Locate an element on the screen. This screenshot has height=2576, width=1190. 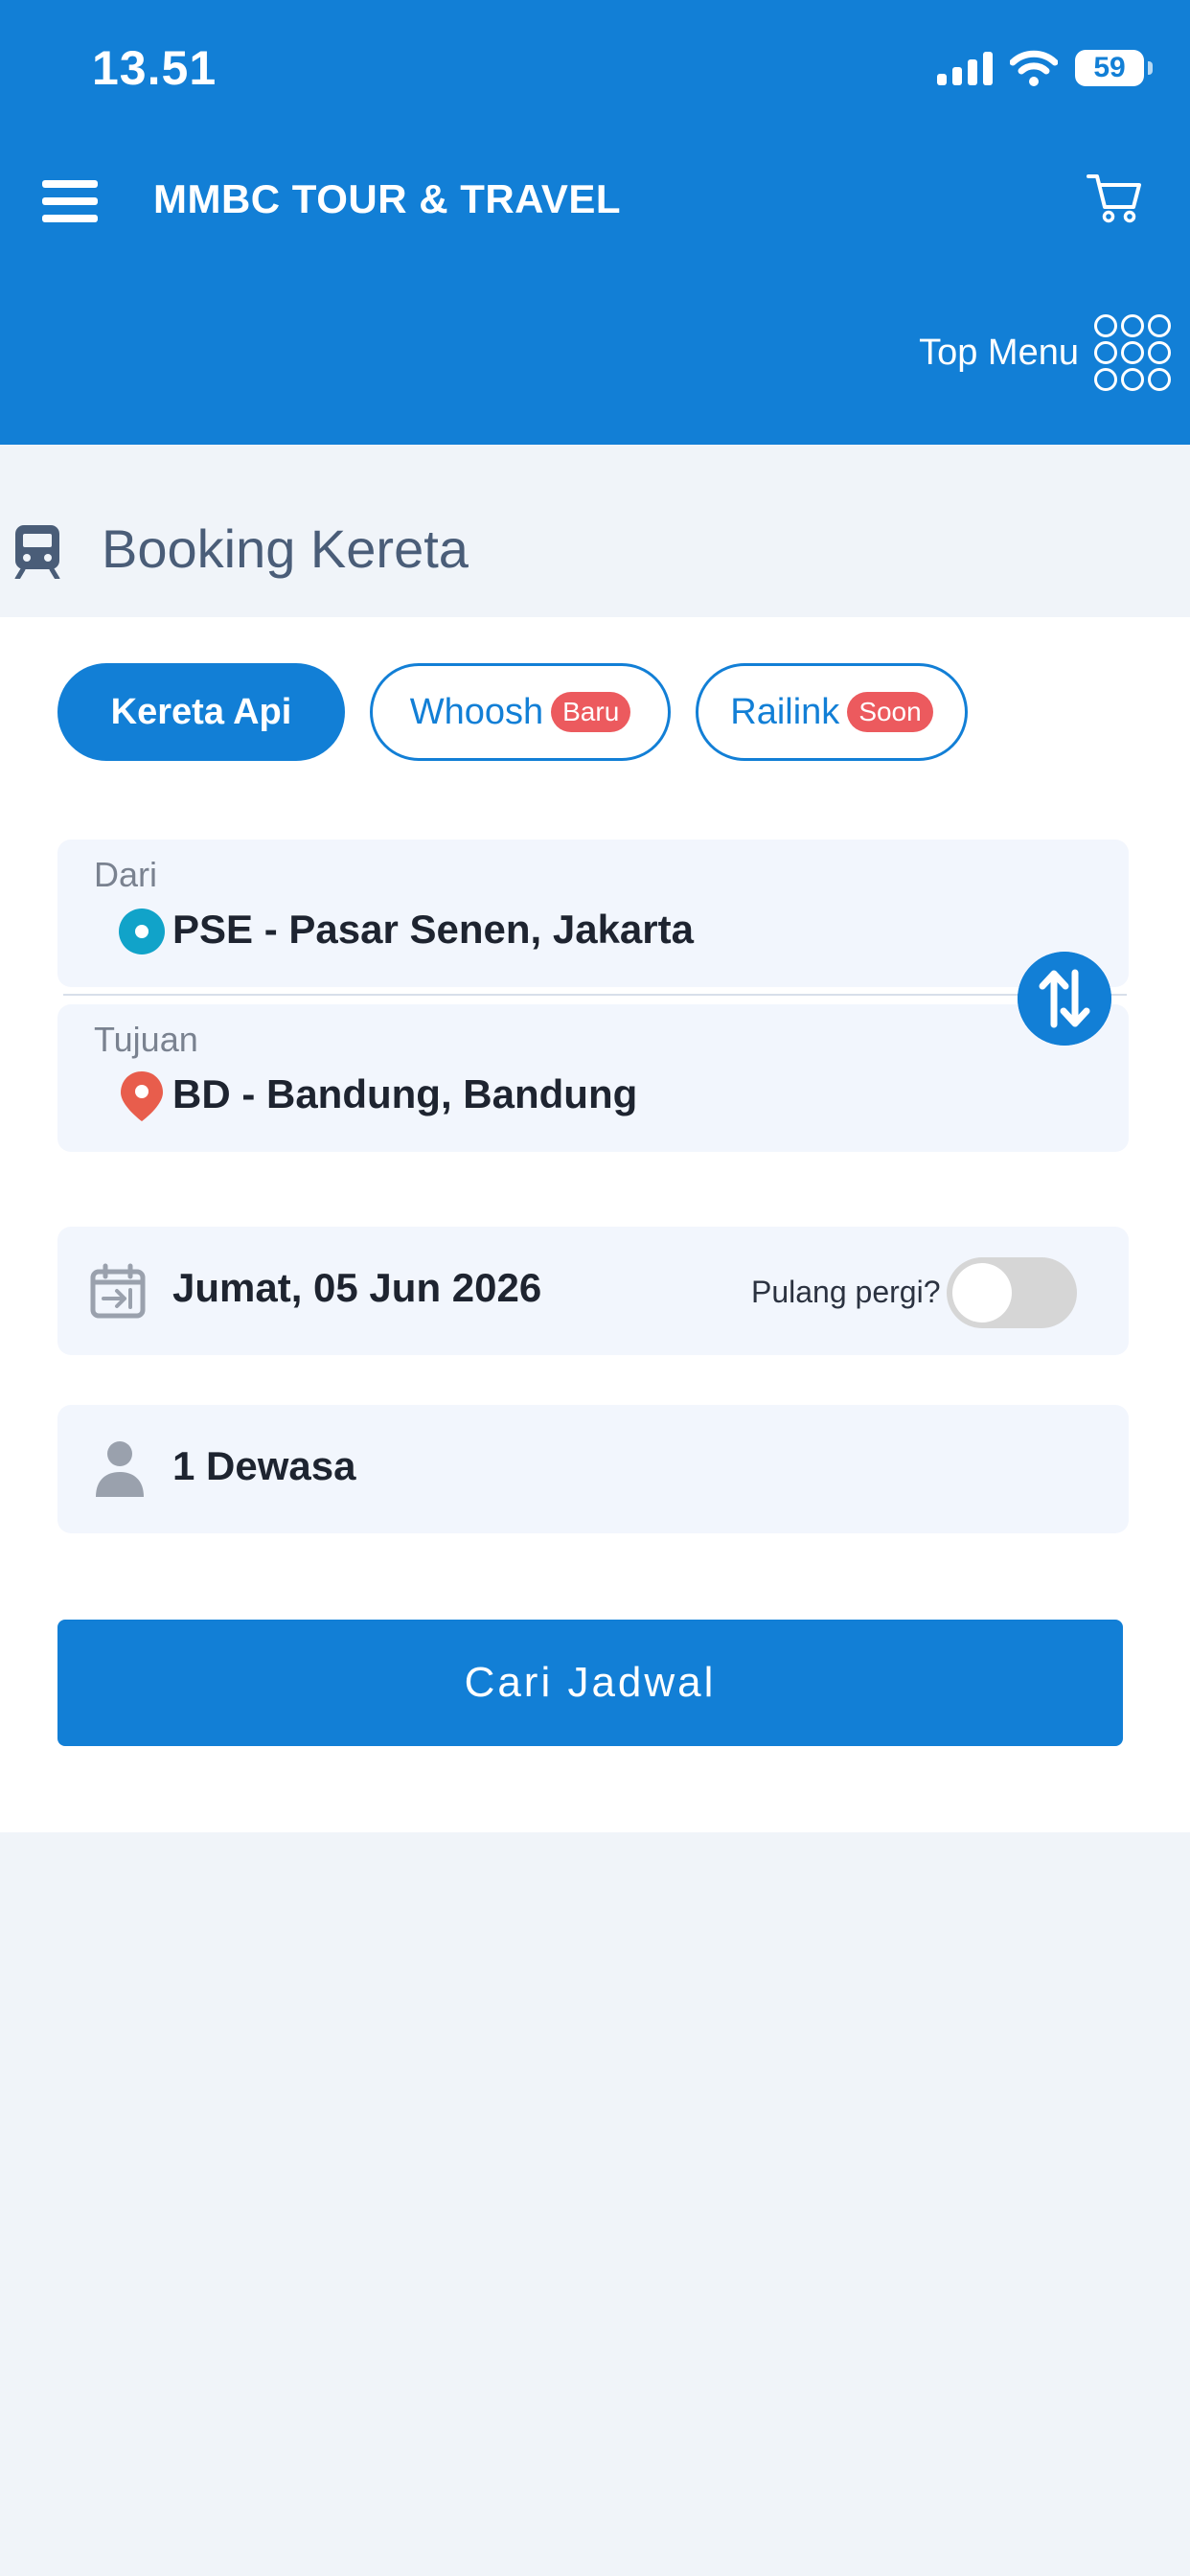
battery-indicator: 59 is located at coordinates (1114, 68).